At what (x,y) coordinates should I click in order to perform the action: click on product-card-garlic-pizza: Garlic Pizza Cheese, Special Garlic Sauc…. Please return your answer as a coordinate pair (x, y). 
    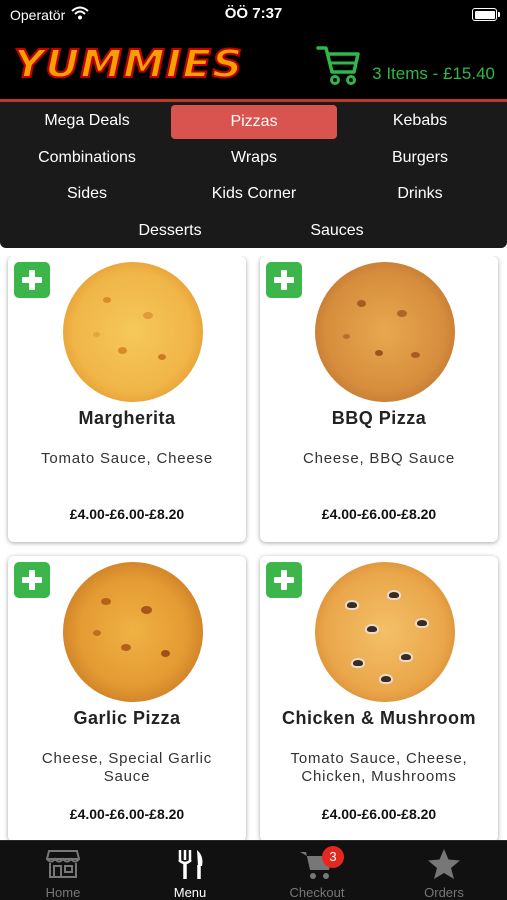
    Looking at the image, I should click on (127, 698).